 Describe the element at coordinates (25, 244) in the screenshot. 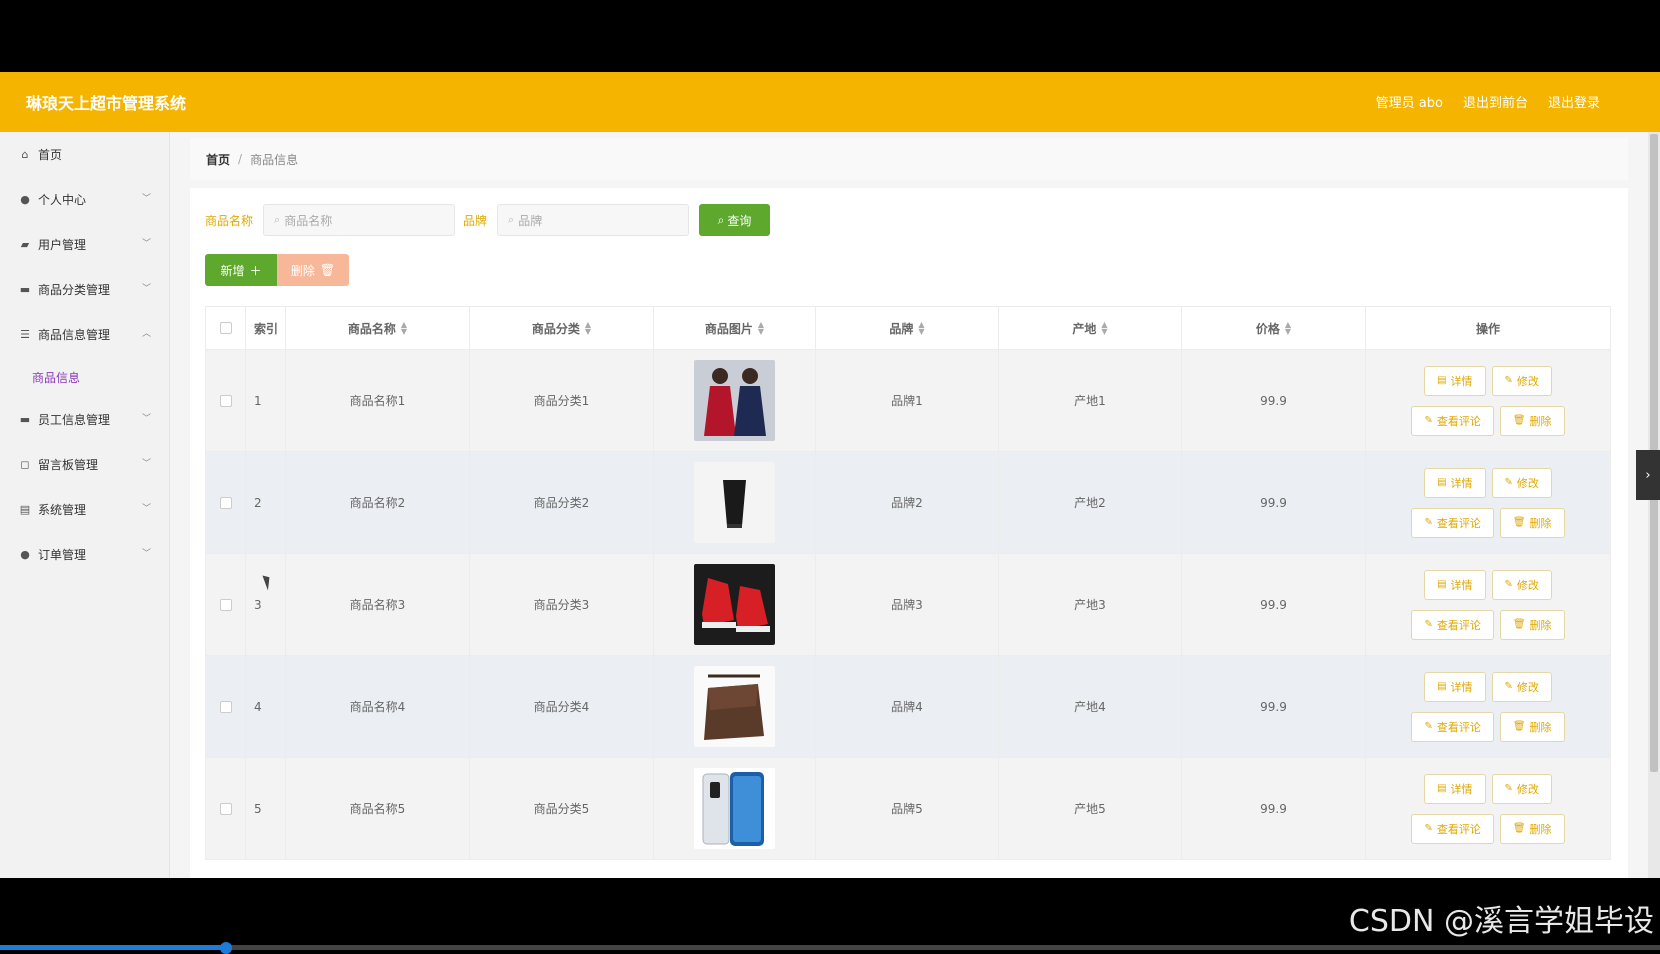

I see `users-icon: ▰` at that location.